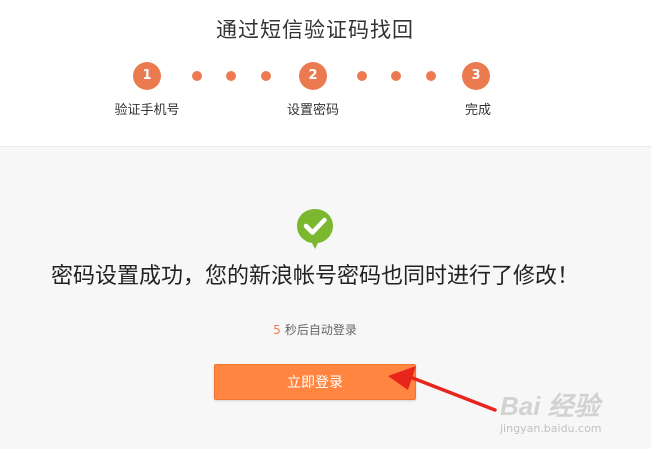 The image size is (651, 449). What do you see at coordinates (315, 229) in the screenshot?
I see `check-bubble-icon` at bounding box center [315, 229].